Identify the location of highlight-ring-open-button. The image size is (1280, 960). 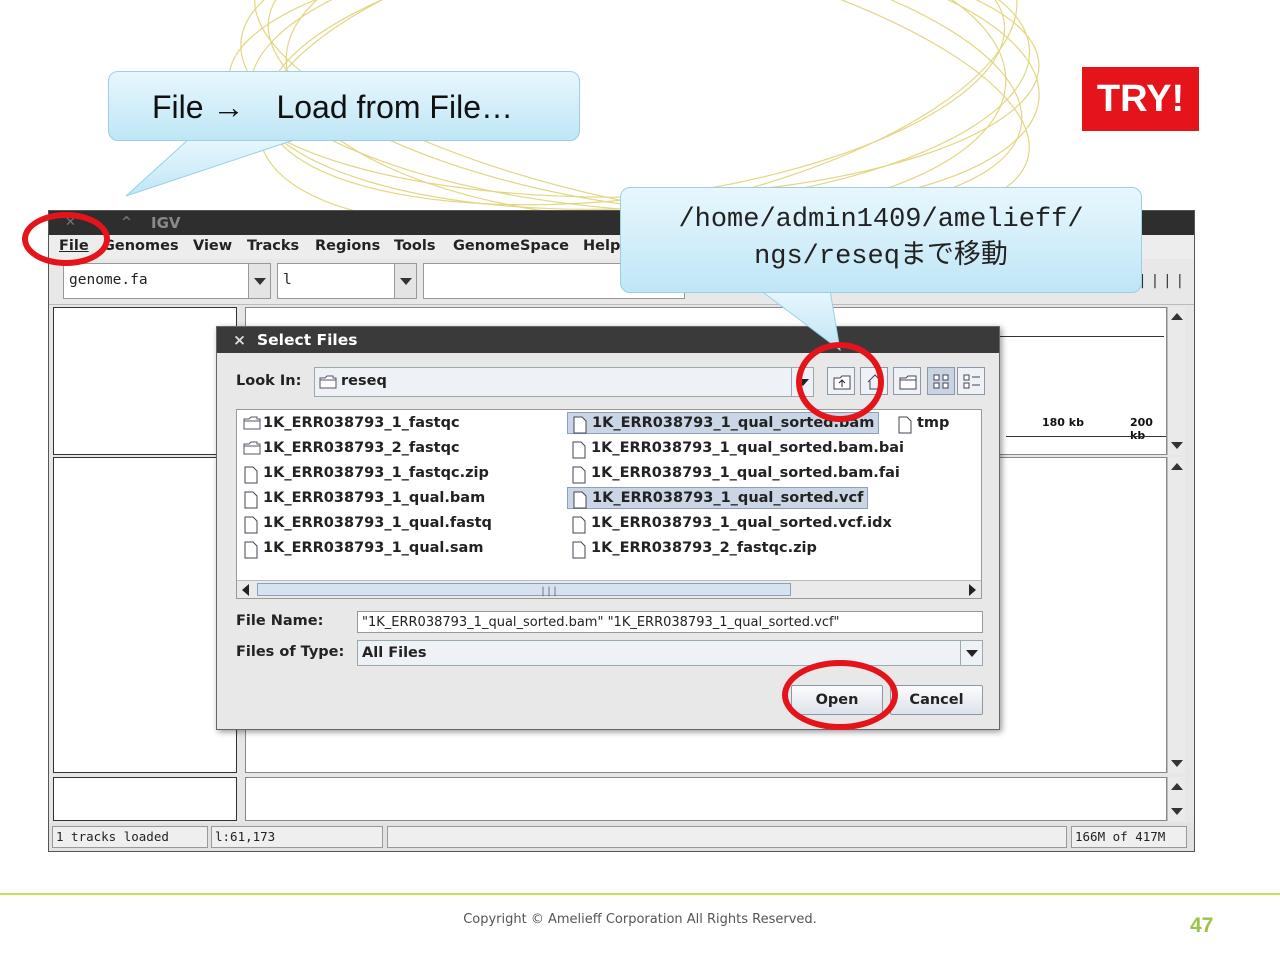
(840, 695).